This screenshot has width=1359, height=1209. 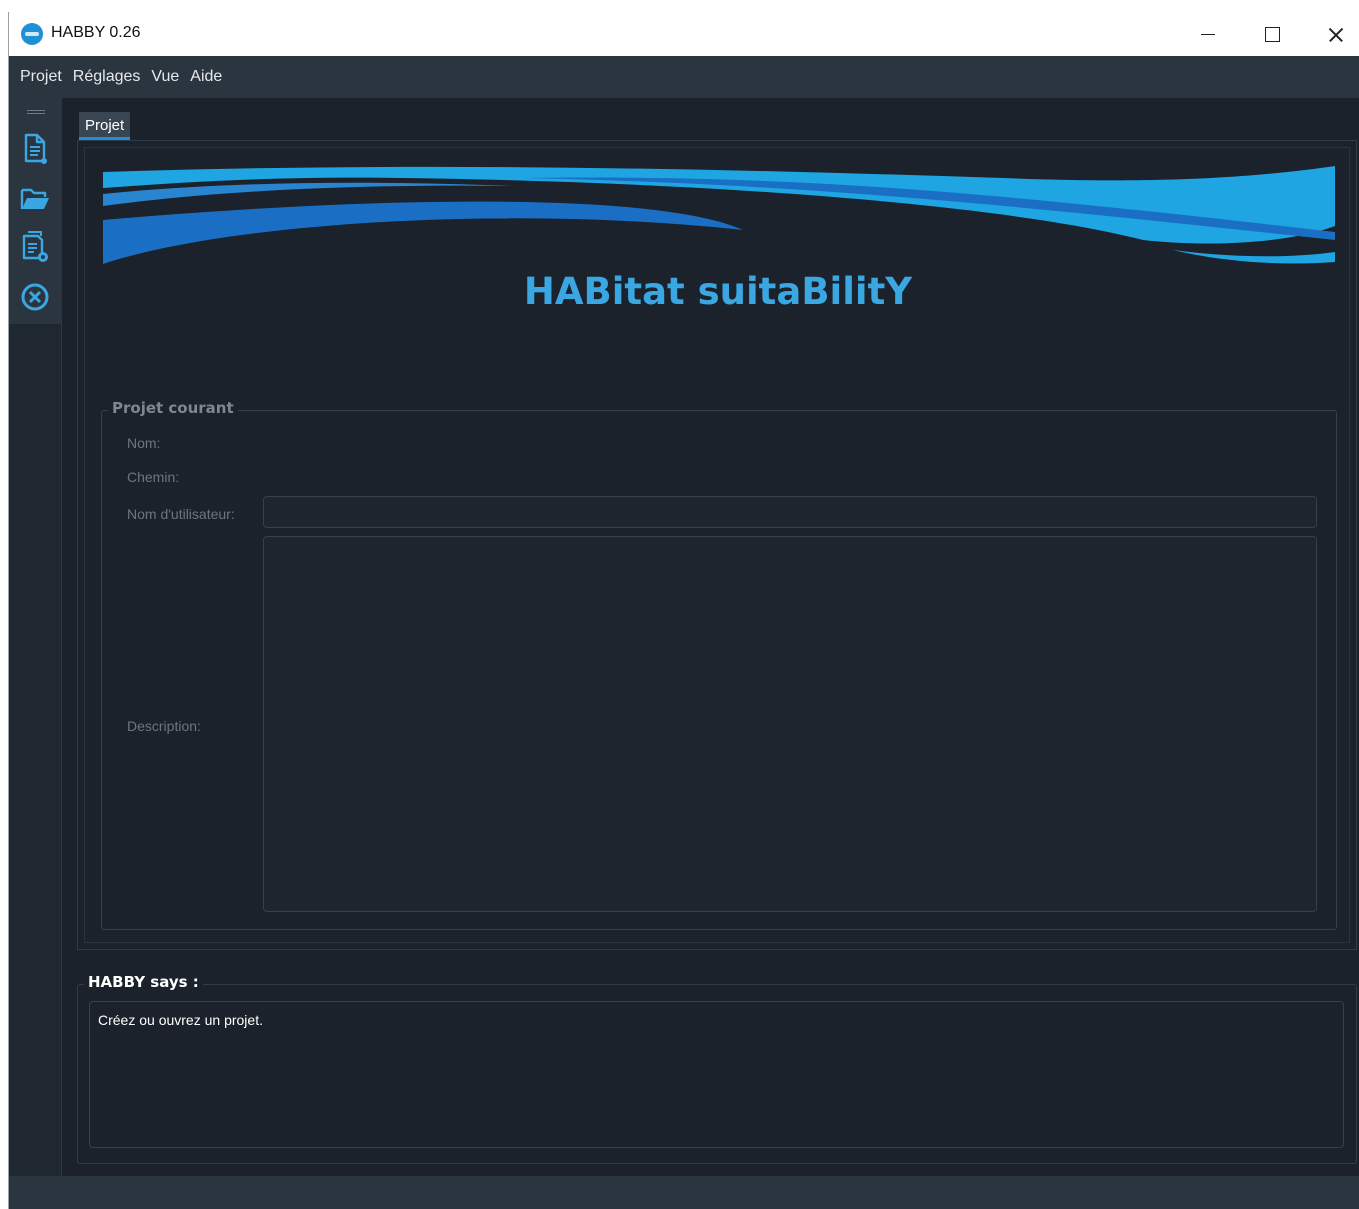 I want to click on toolbar-button-area, so click(x=35, y=211).